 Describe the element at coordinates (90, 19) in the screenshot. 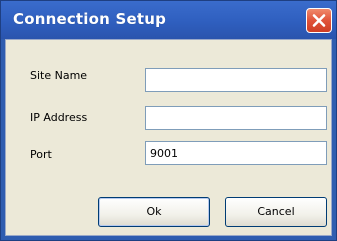

I see `dialog-title: Connection Setup` at that location.